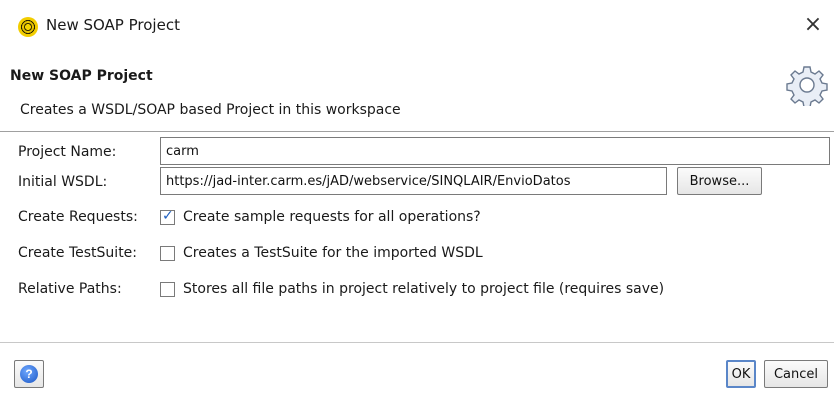  I want to click on project-name-label: Project Name:, so click(67, 152).